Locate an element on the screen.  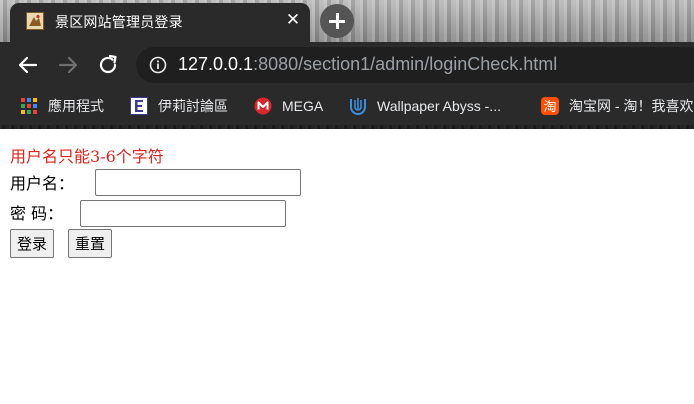
tab-active: 景区网站管理员登录 ✕ is located at coordinates (160, 22).